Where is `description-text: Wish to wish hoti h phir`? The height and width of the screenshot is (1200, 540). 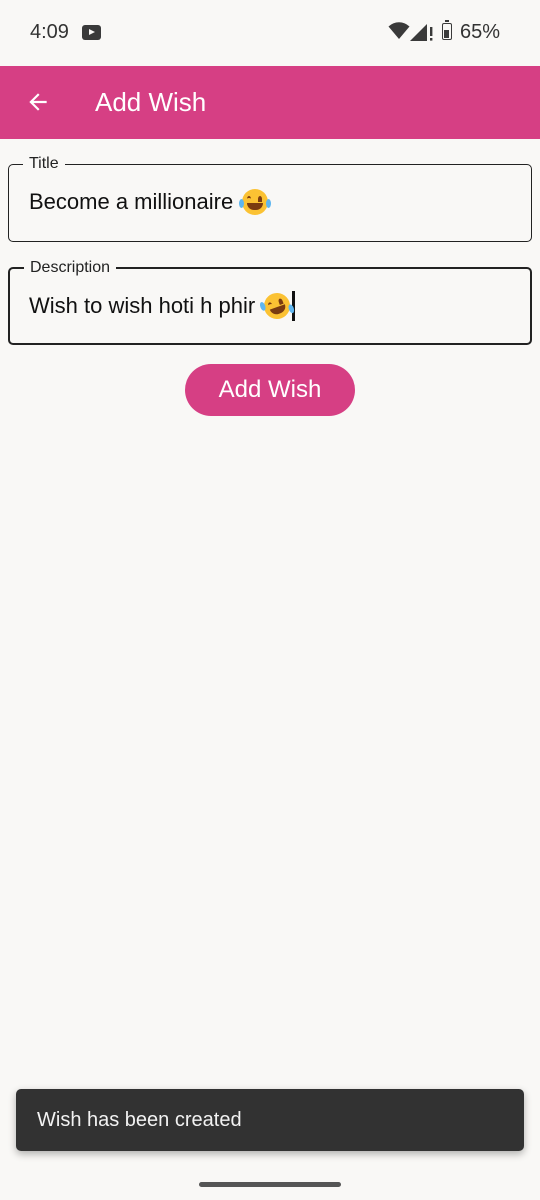 description-text: Wish to wish hoti h phir is located at coordinates (142, 305).